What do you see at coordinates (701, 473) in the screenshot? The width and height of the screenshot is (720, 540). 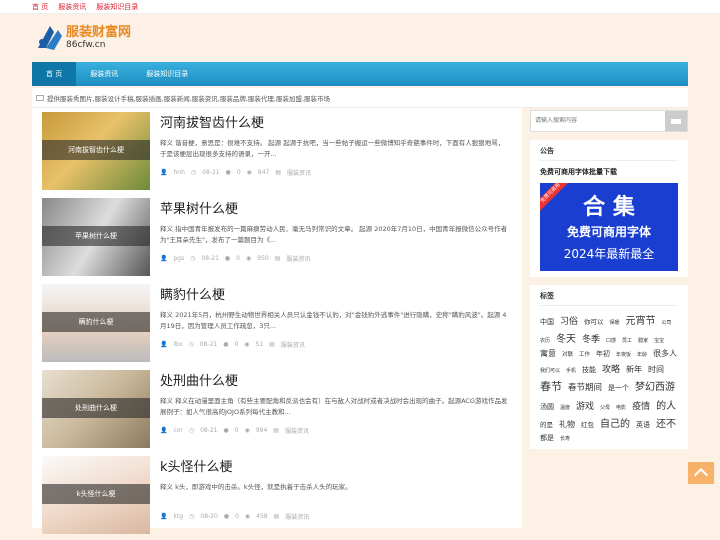 I see `back-to-top-button` at bounding box center [701, 473].